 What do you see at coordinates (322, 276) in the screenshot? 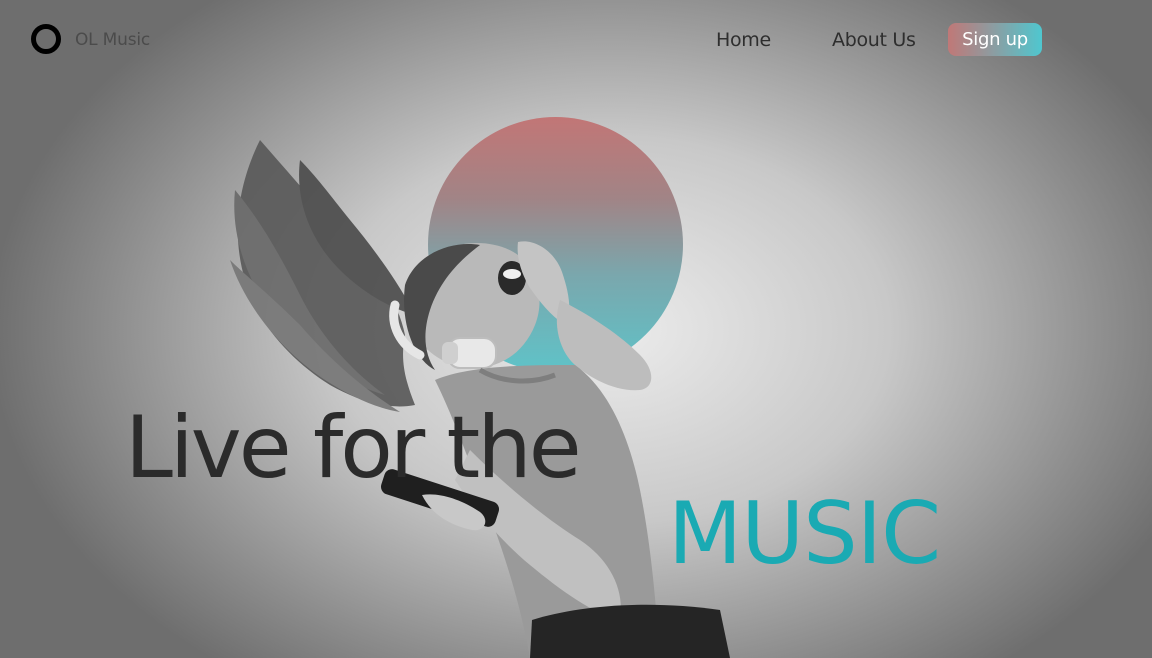
I see `hair-shape` at bounding box center [322, 276].